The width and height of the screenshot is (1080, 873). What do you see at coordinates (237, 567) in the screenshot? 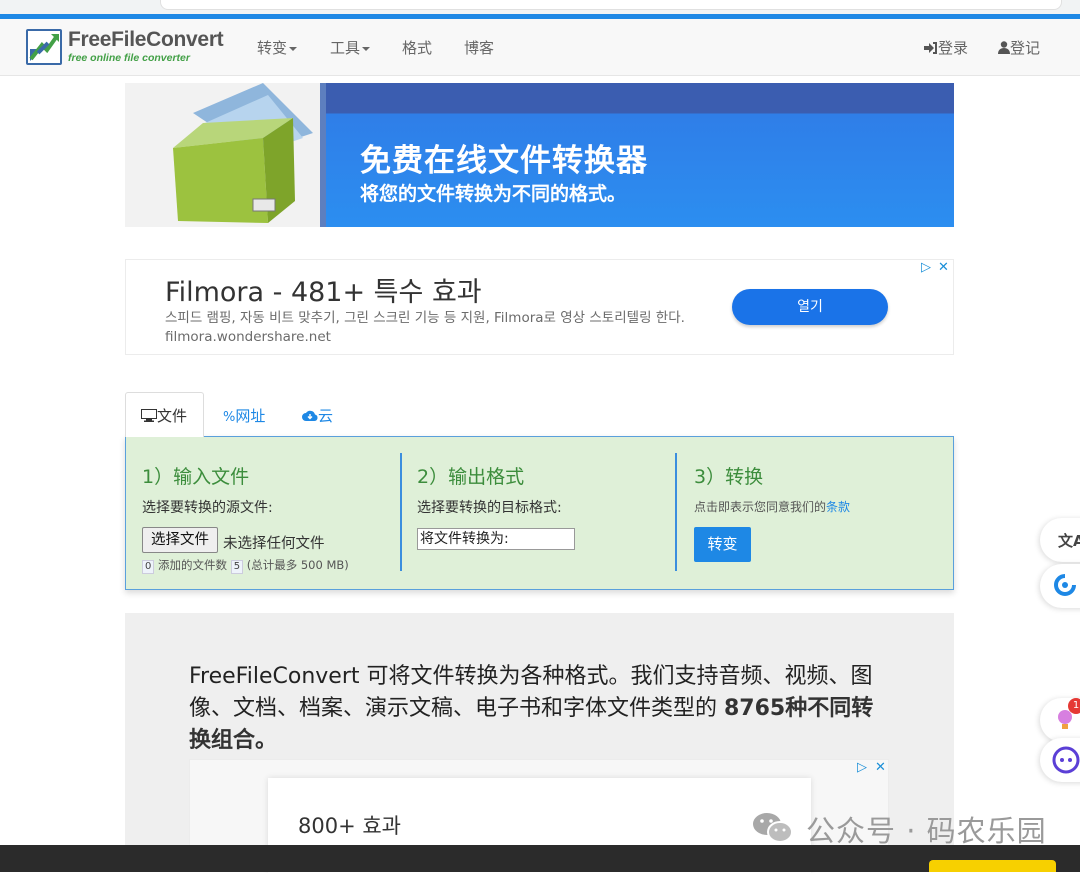
I see `max-files-badge: 5` at bounding box center [237, 567].